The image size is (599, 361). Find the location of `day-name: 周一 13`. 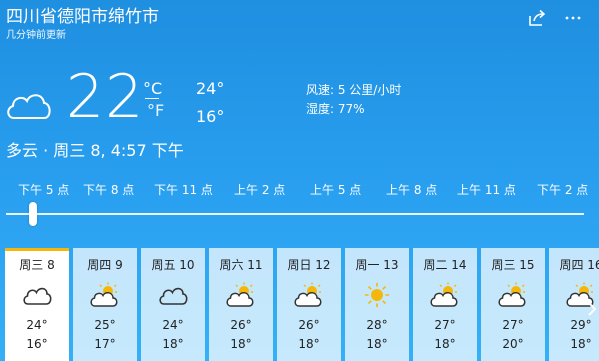

day-name: 周一 13 is located at coordinates (377, 265).